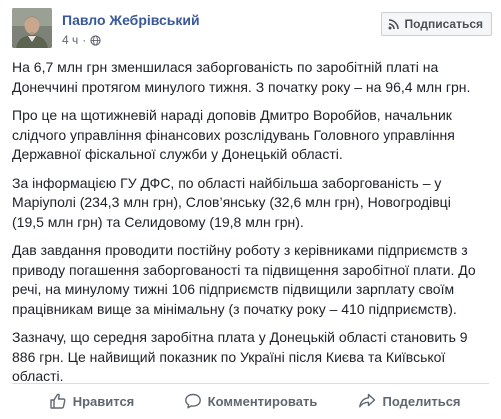  Describe the element at coordinates (443, 24) in the screenshot. I see `subscribe-label: Подписаться` at that location.